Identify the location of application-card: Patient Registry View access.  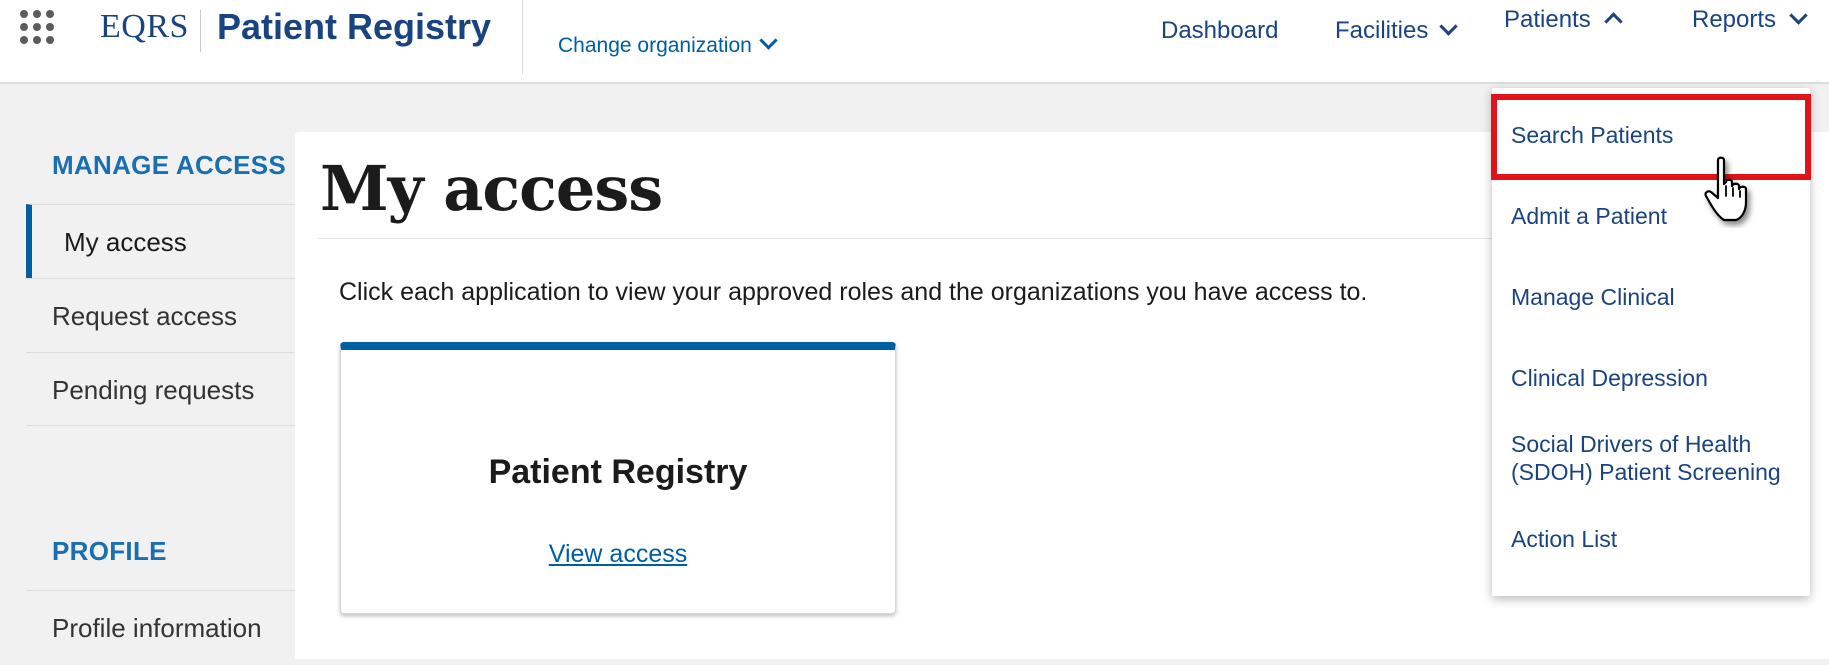
(618, 478).